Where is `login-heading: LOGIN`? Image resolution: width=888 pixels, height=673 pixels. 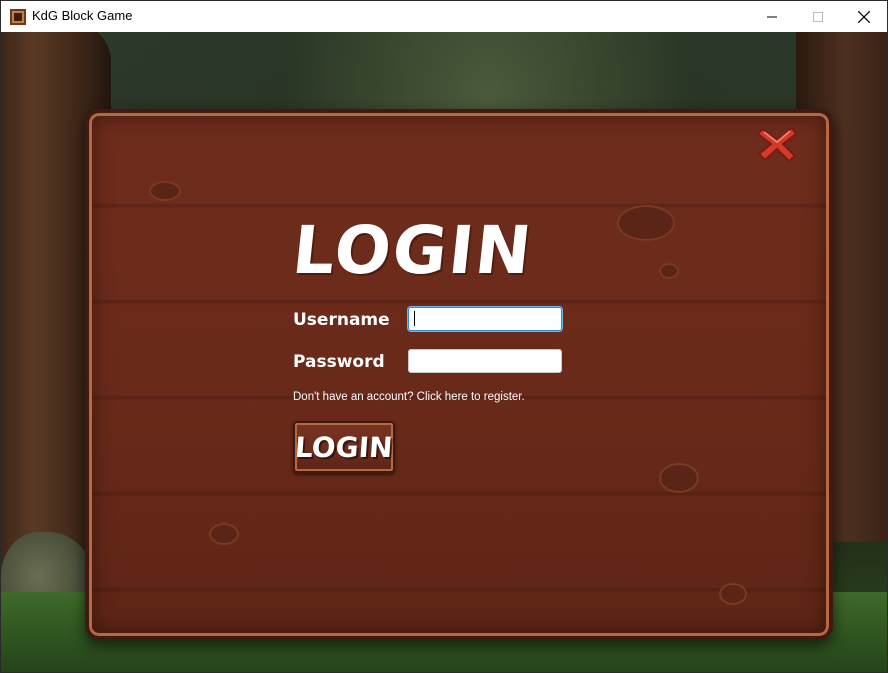
login-heading: LOGIN is located at coordinates (412, 250).